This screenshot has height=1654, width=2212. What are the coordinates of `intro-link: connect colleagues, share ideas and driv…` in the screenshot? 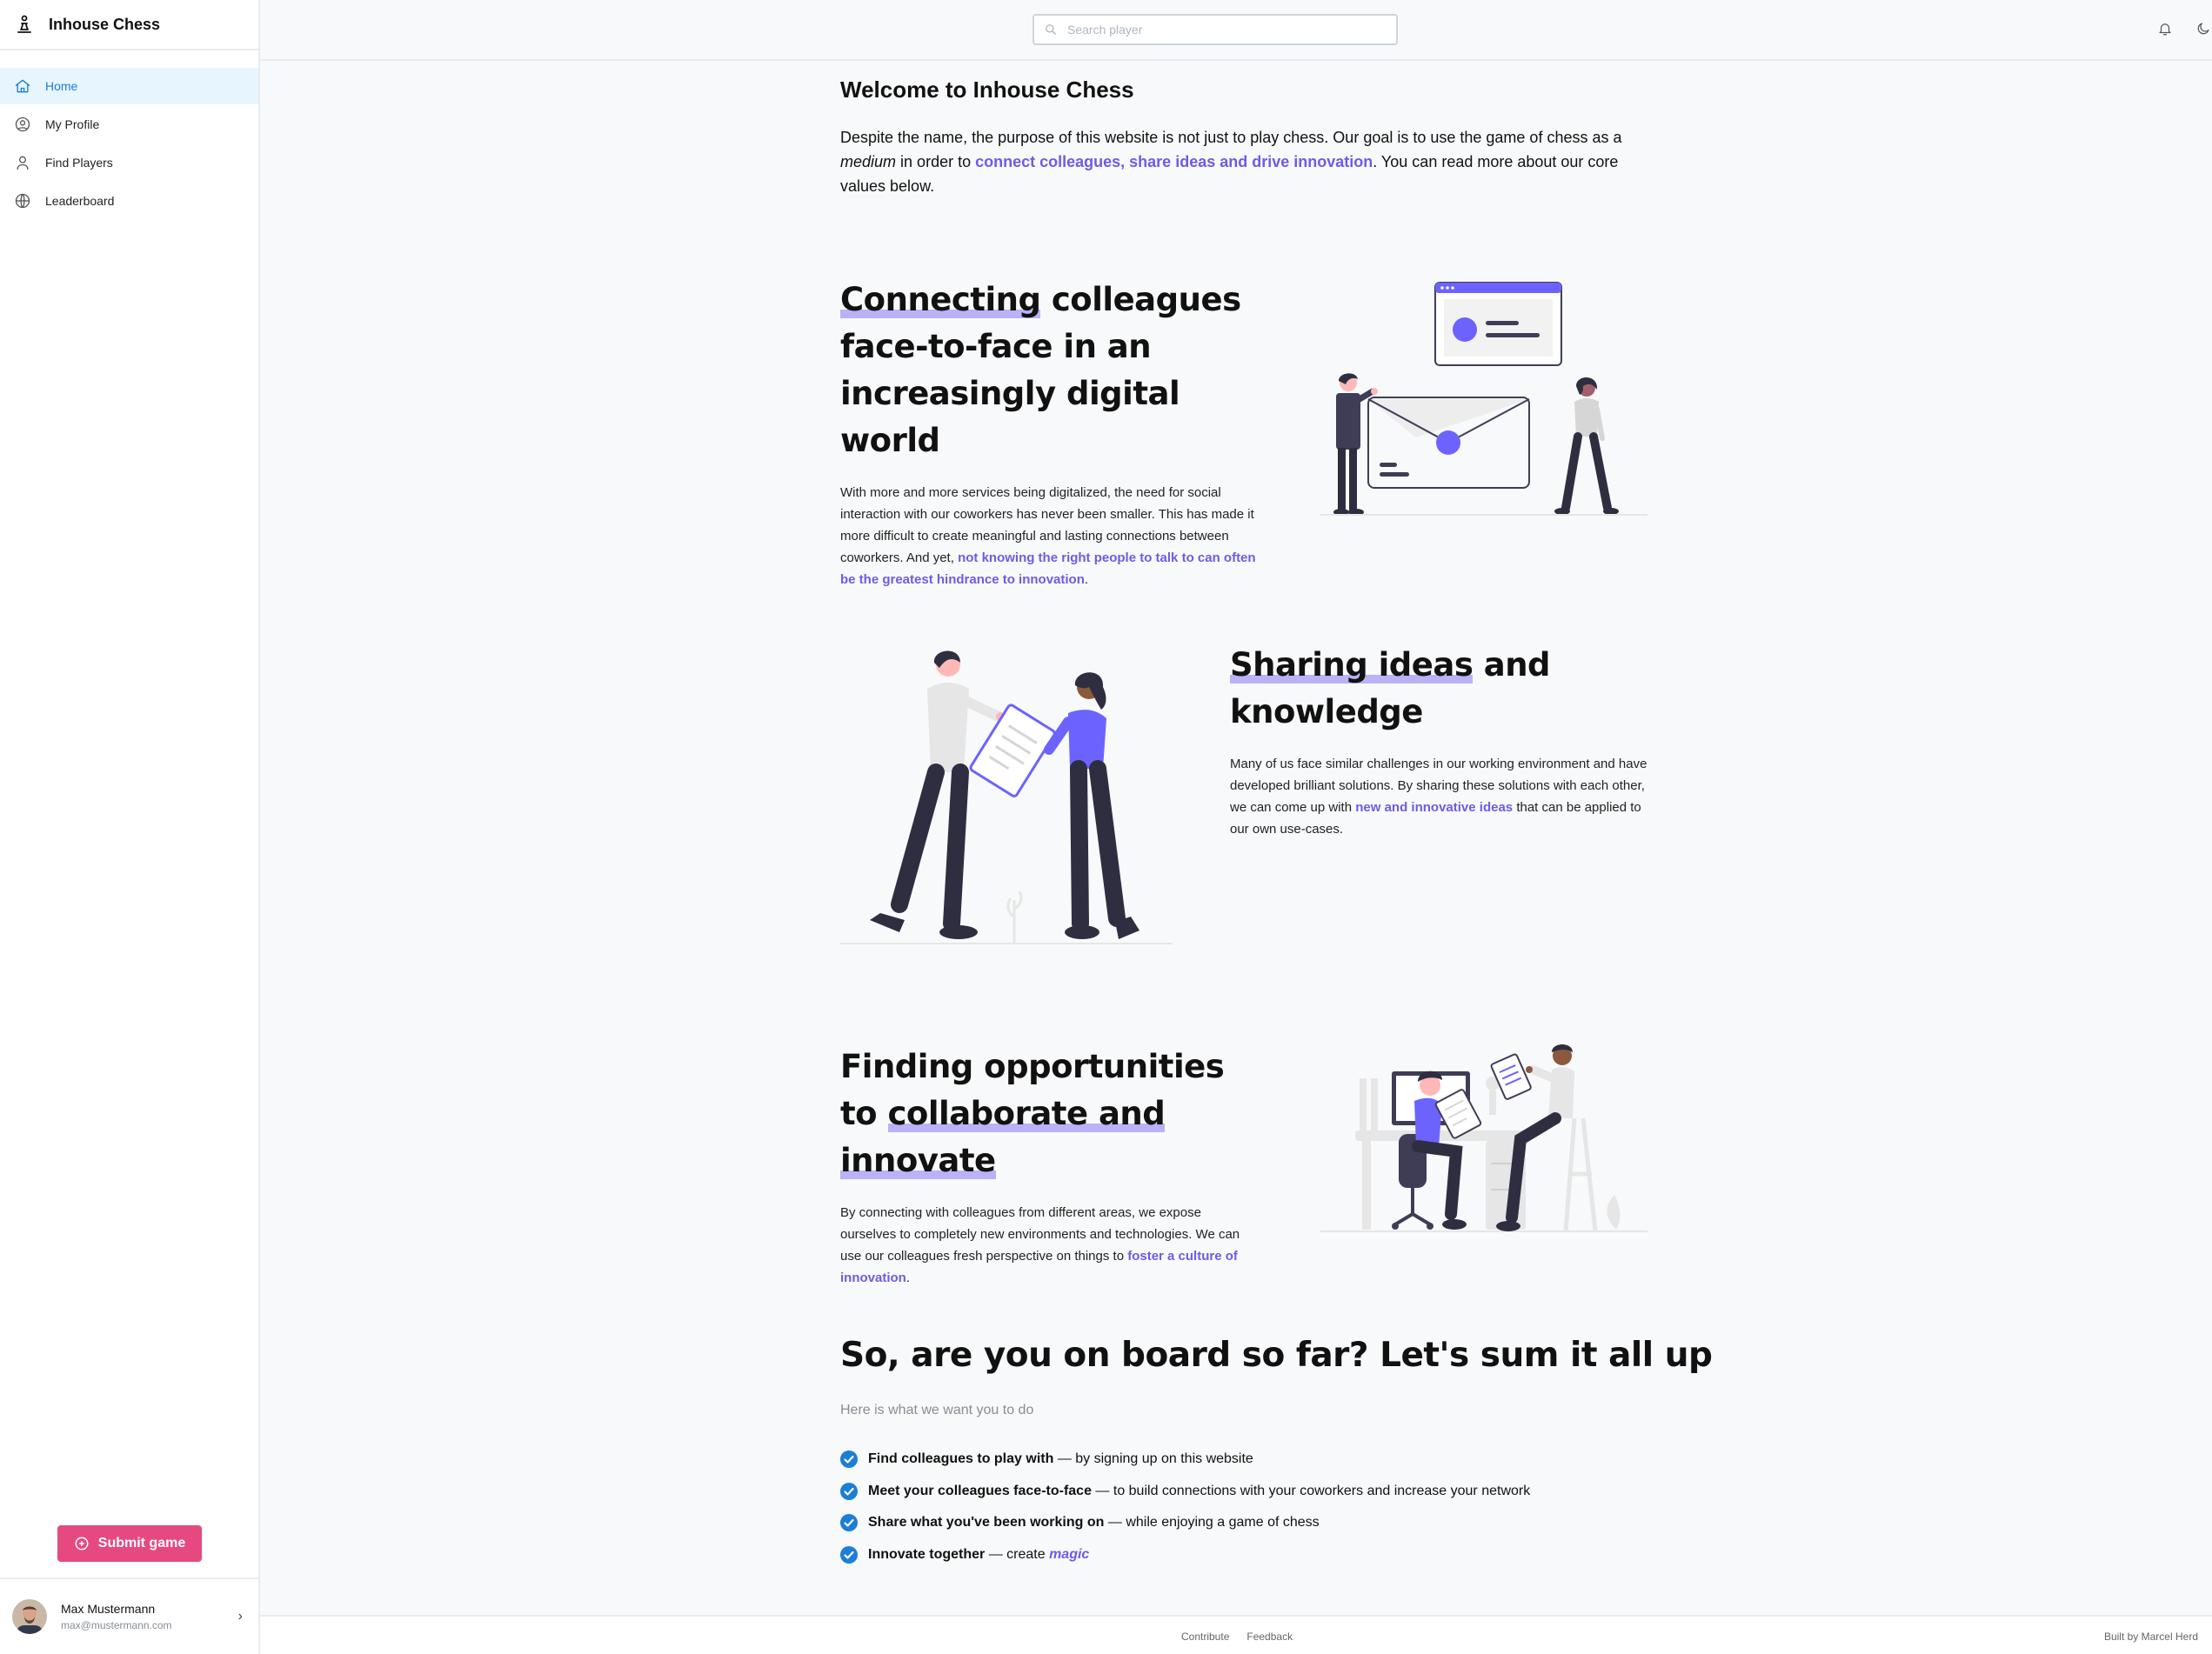 It's located at (1174, 161).